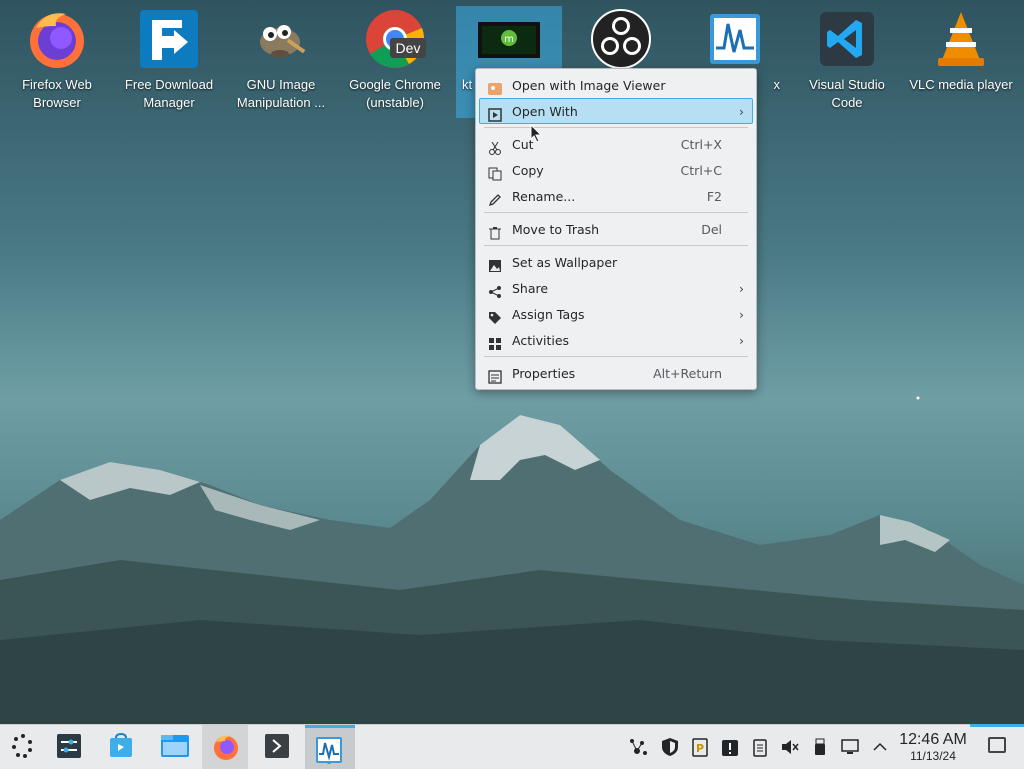 The width and height of the screenshot is (1024, 769). Describe the element at coordinates (621, 39) in the screenshot. I see `obs-icon` at that location.